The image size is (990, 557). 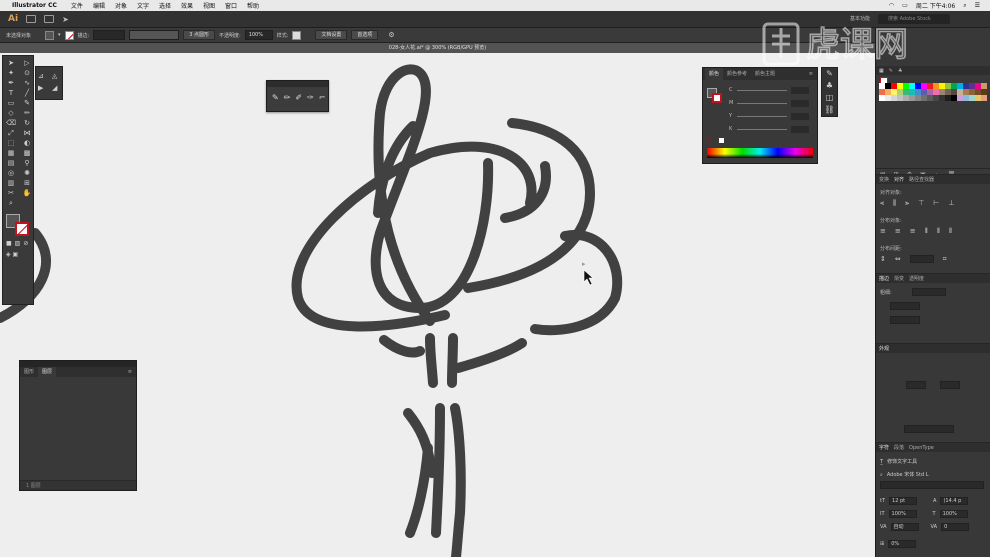 What do you see at coordinates (891, 5) in the screenshot?
I see `wifi-icon: ◠` at bounding box center [891, 5].